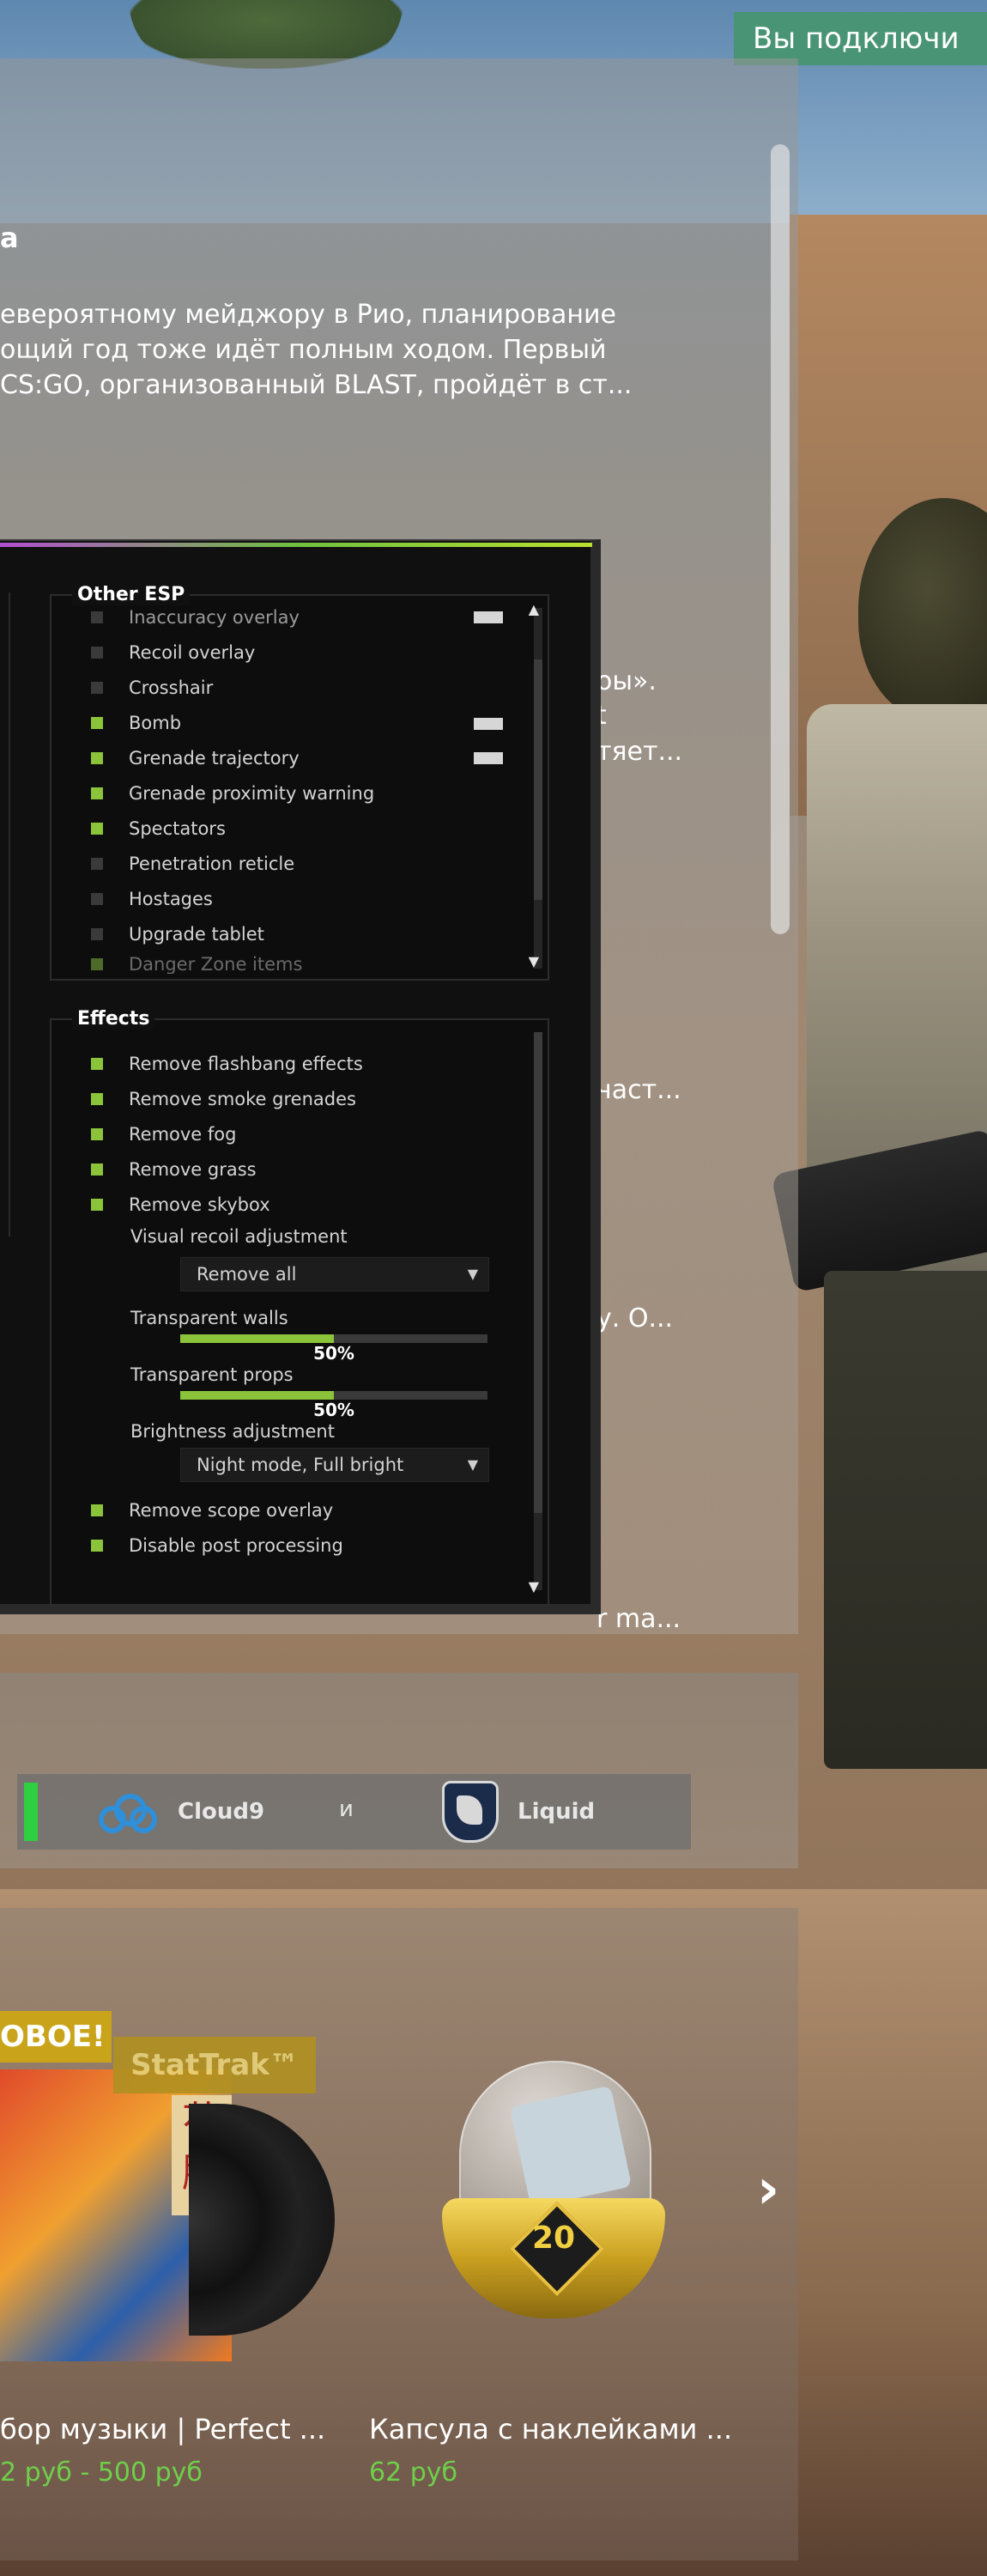 The height and width of the screenshot is (2576, 987). What do you see at coordinates (246, 1064) in the screenshot?
I see `option-label: Remove flashbang effects` at bounding box center [246, 1064].